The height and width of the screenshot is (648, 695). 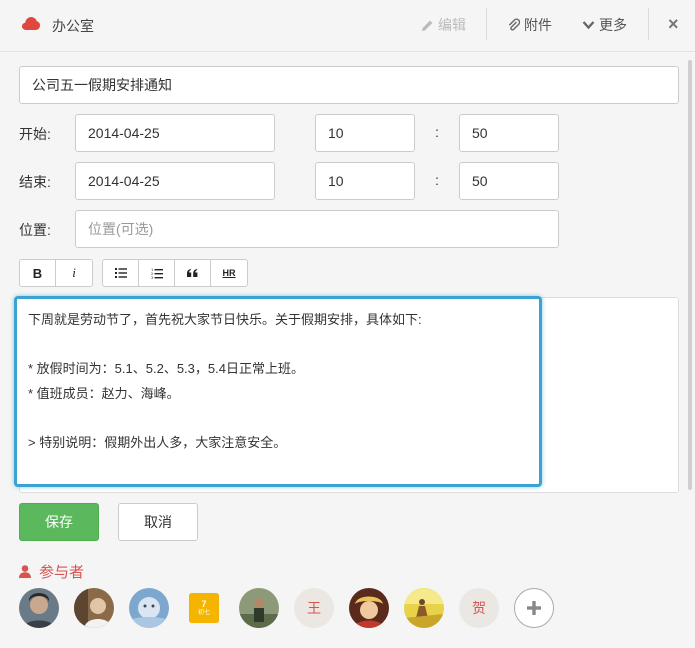 What do you see at coordinates (73, 26) in the screenshot?
I see `calendar-name: 办公室` at bounding box center [73, 26].